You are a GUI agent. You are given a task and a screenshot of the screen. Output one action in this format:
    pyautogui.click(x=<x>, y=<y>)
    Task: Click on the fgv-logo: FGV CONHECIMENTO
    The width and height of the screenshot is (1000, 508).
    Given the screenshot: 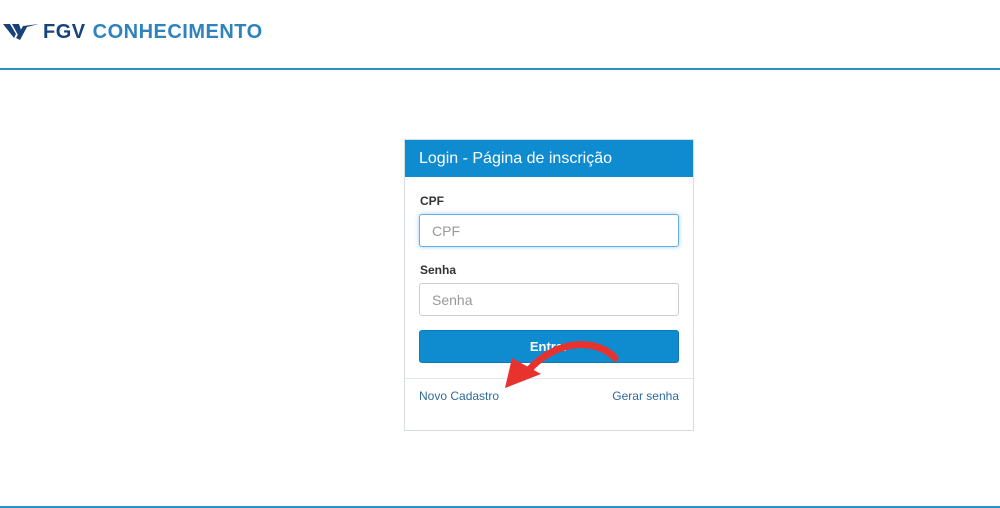 What is the action you would take?
    pyautogui.click(x=133, y=32)
    